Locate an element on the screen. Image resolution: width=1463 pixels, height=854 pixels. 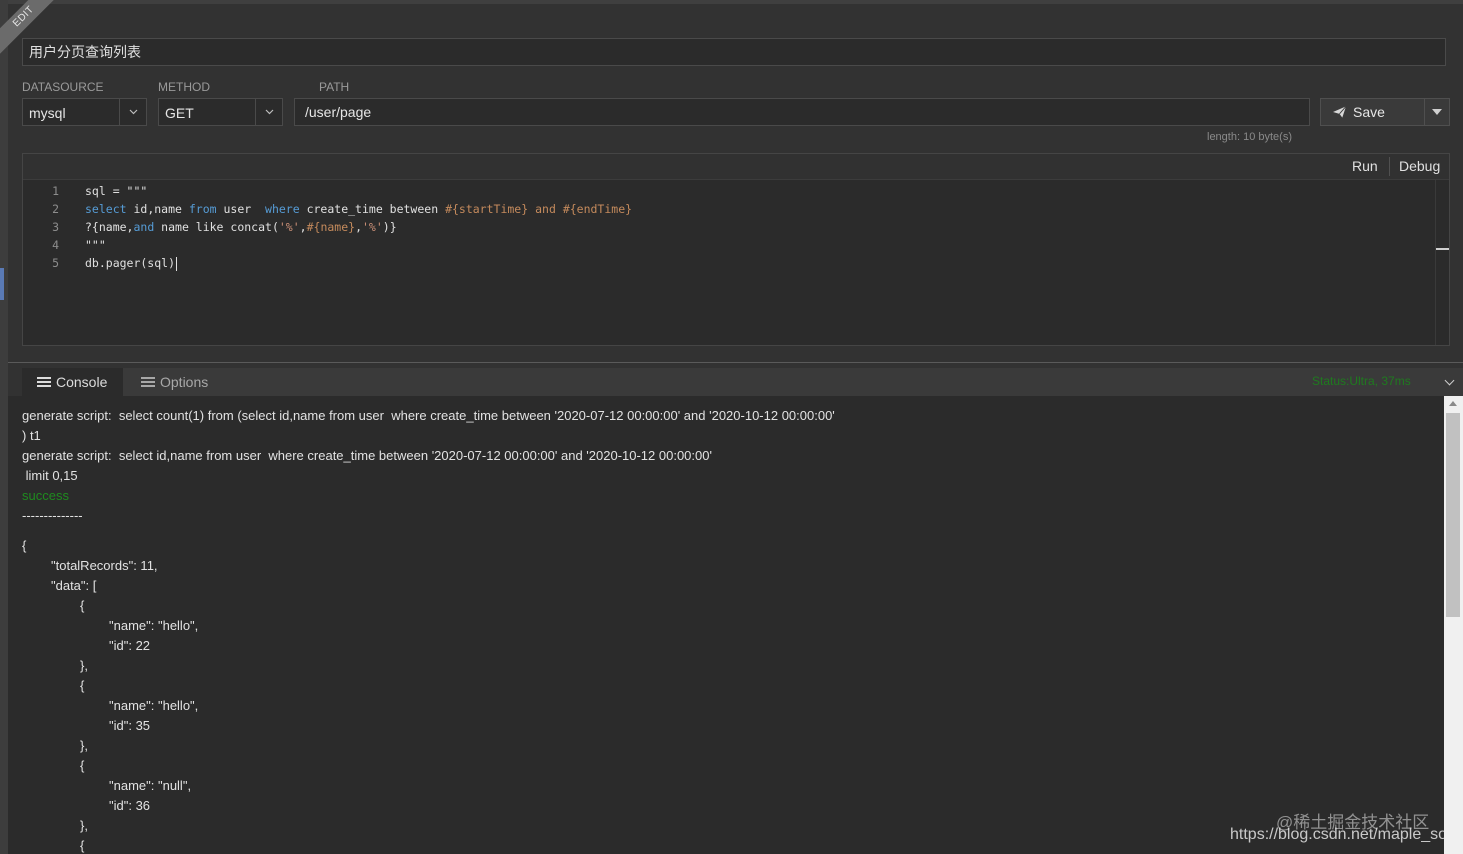
path-label: PATH is located at coordinates (334, 87).